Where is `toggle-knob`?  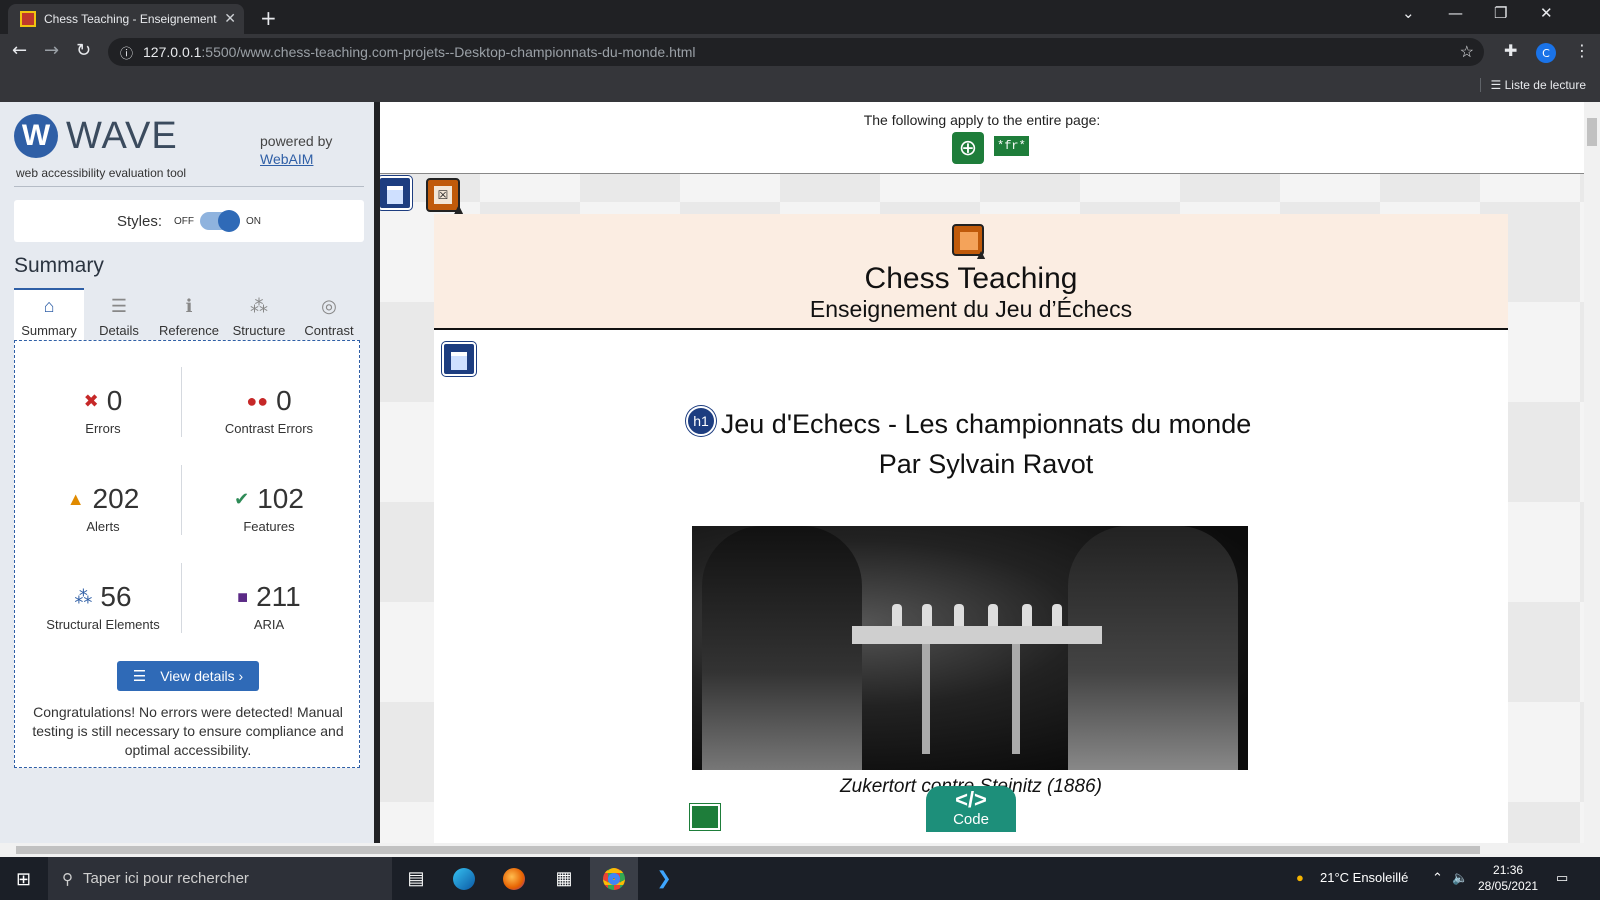 toggle-knob is located at coordinates (229, 221).